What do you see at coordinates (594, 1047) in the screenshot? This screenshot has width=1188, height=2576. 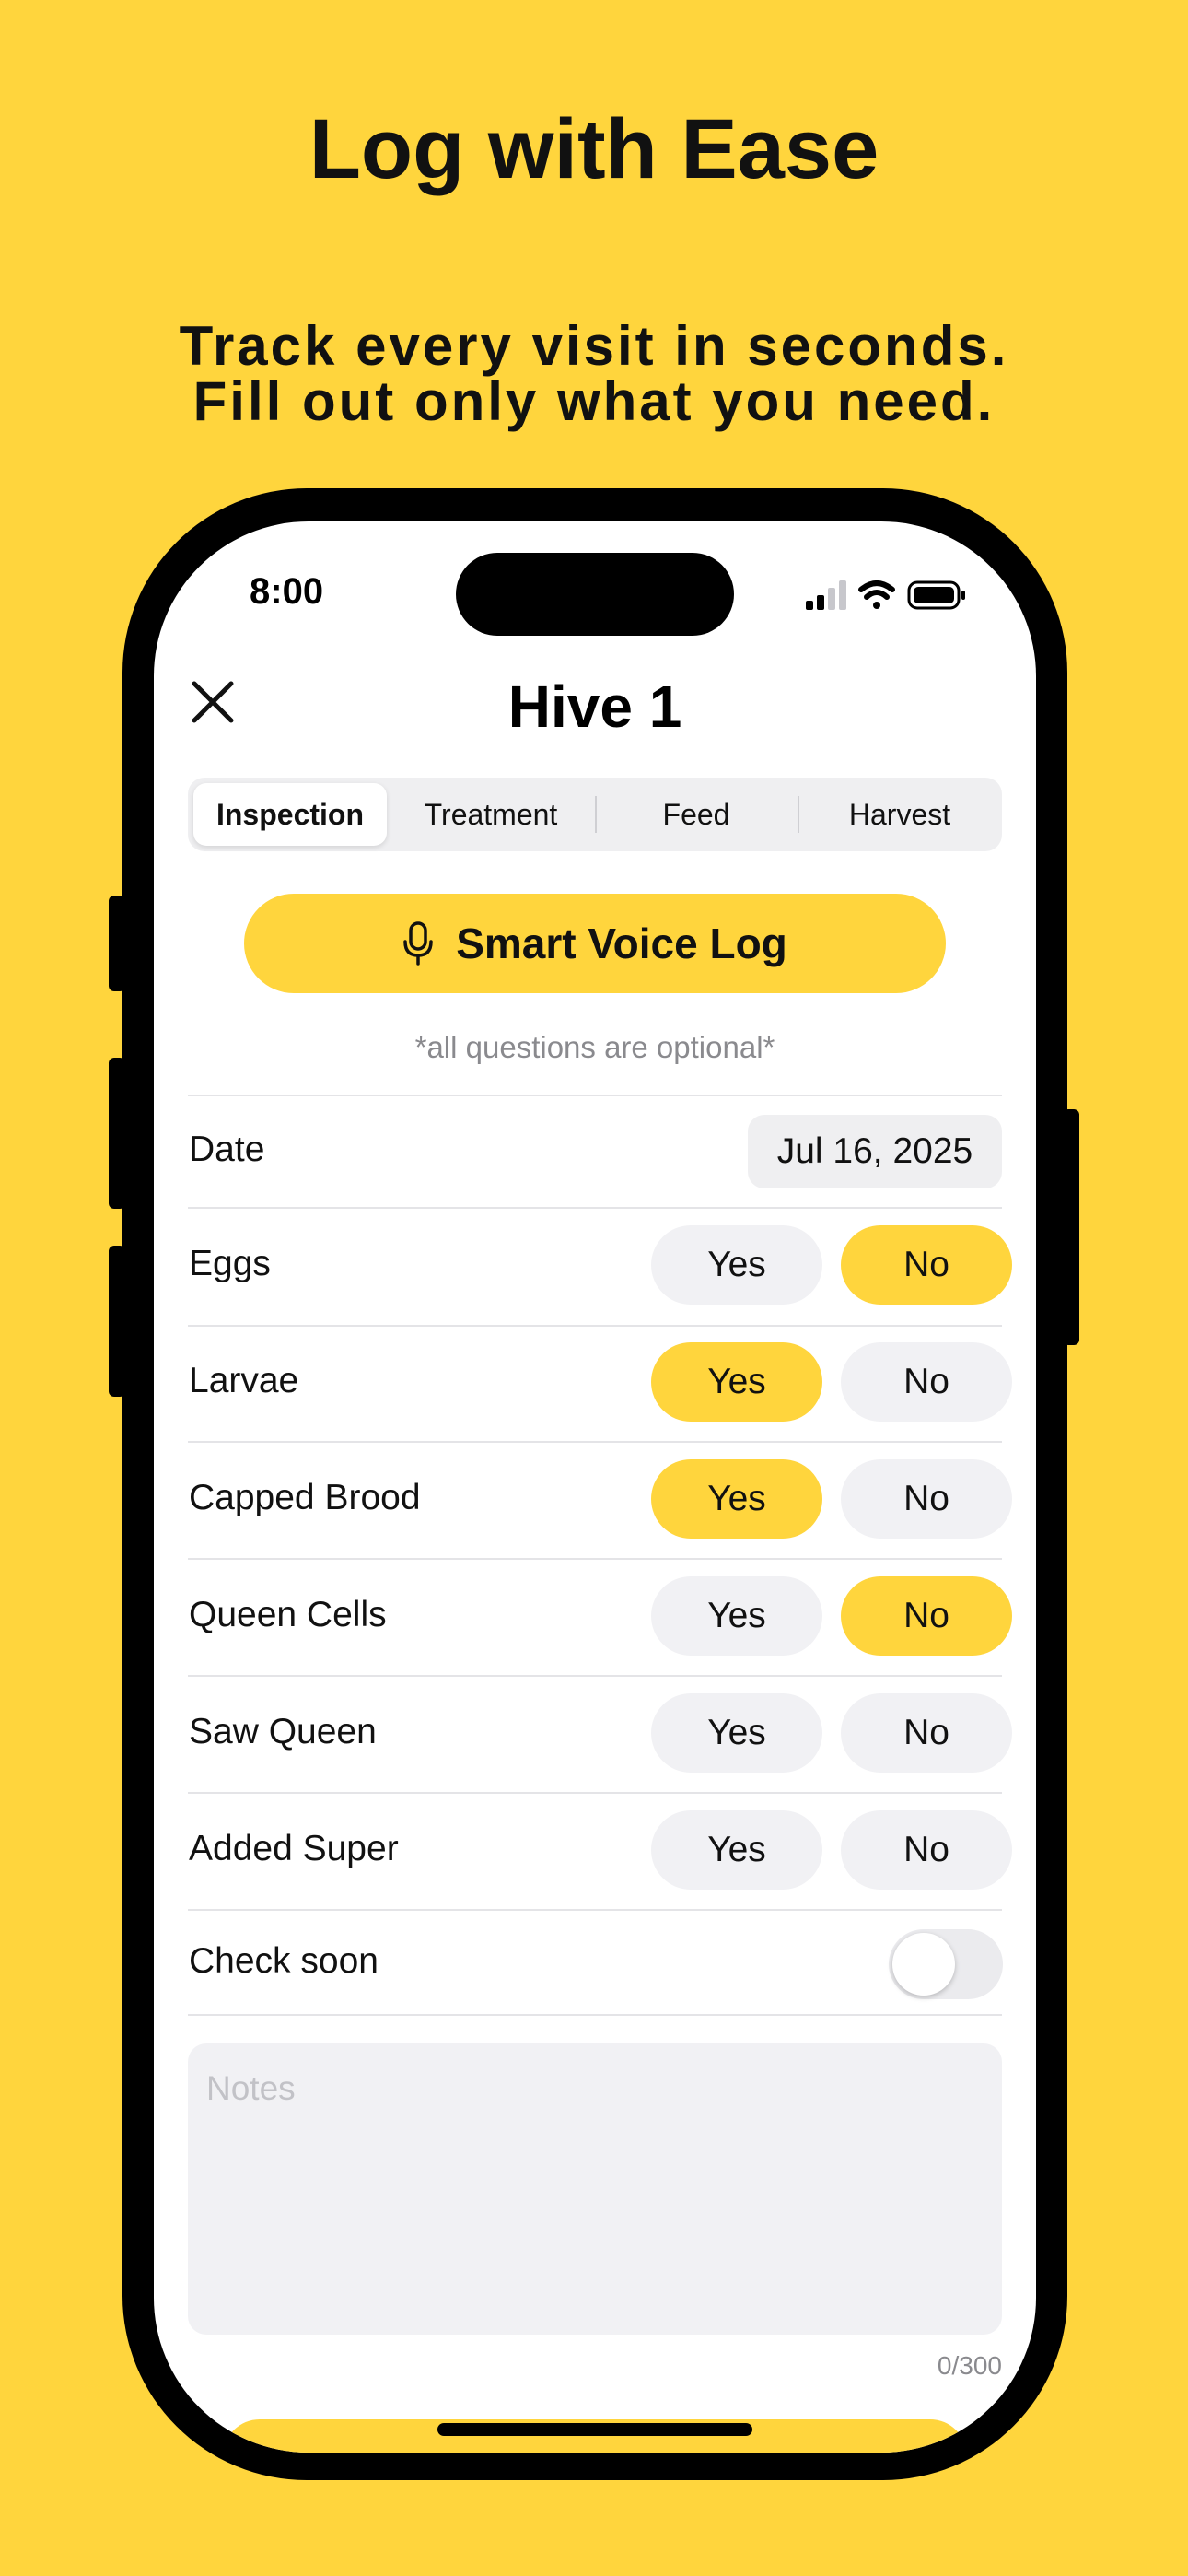 I see `optional-note: *all questions are optional*` at bounding box center [594, 1047].